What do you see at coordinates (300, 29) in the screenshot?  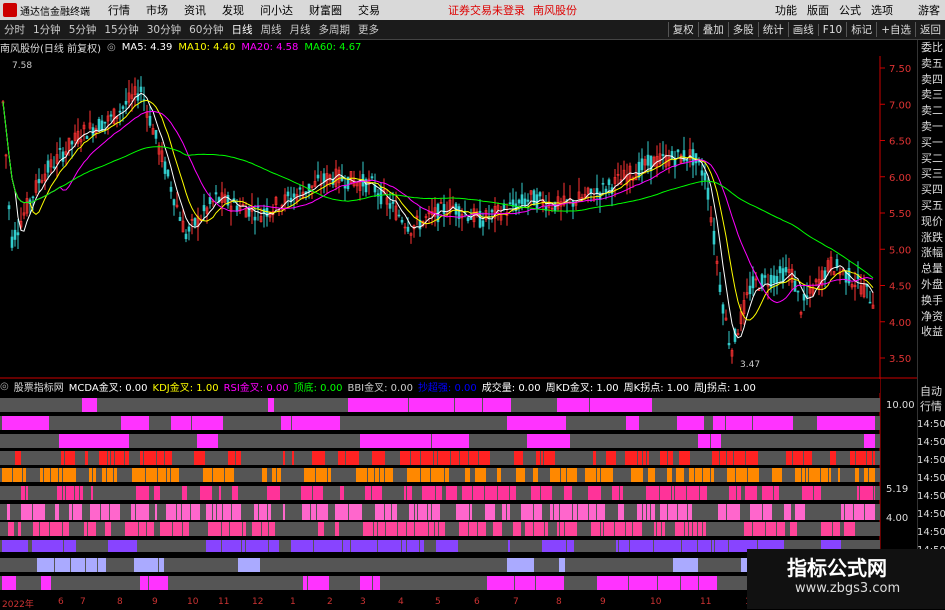 I see `period-monthly: 月线` at bounding box center [300, 29].